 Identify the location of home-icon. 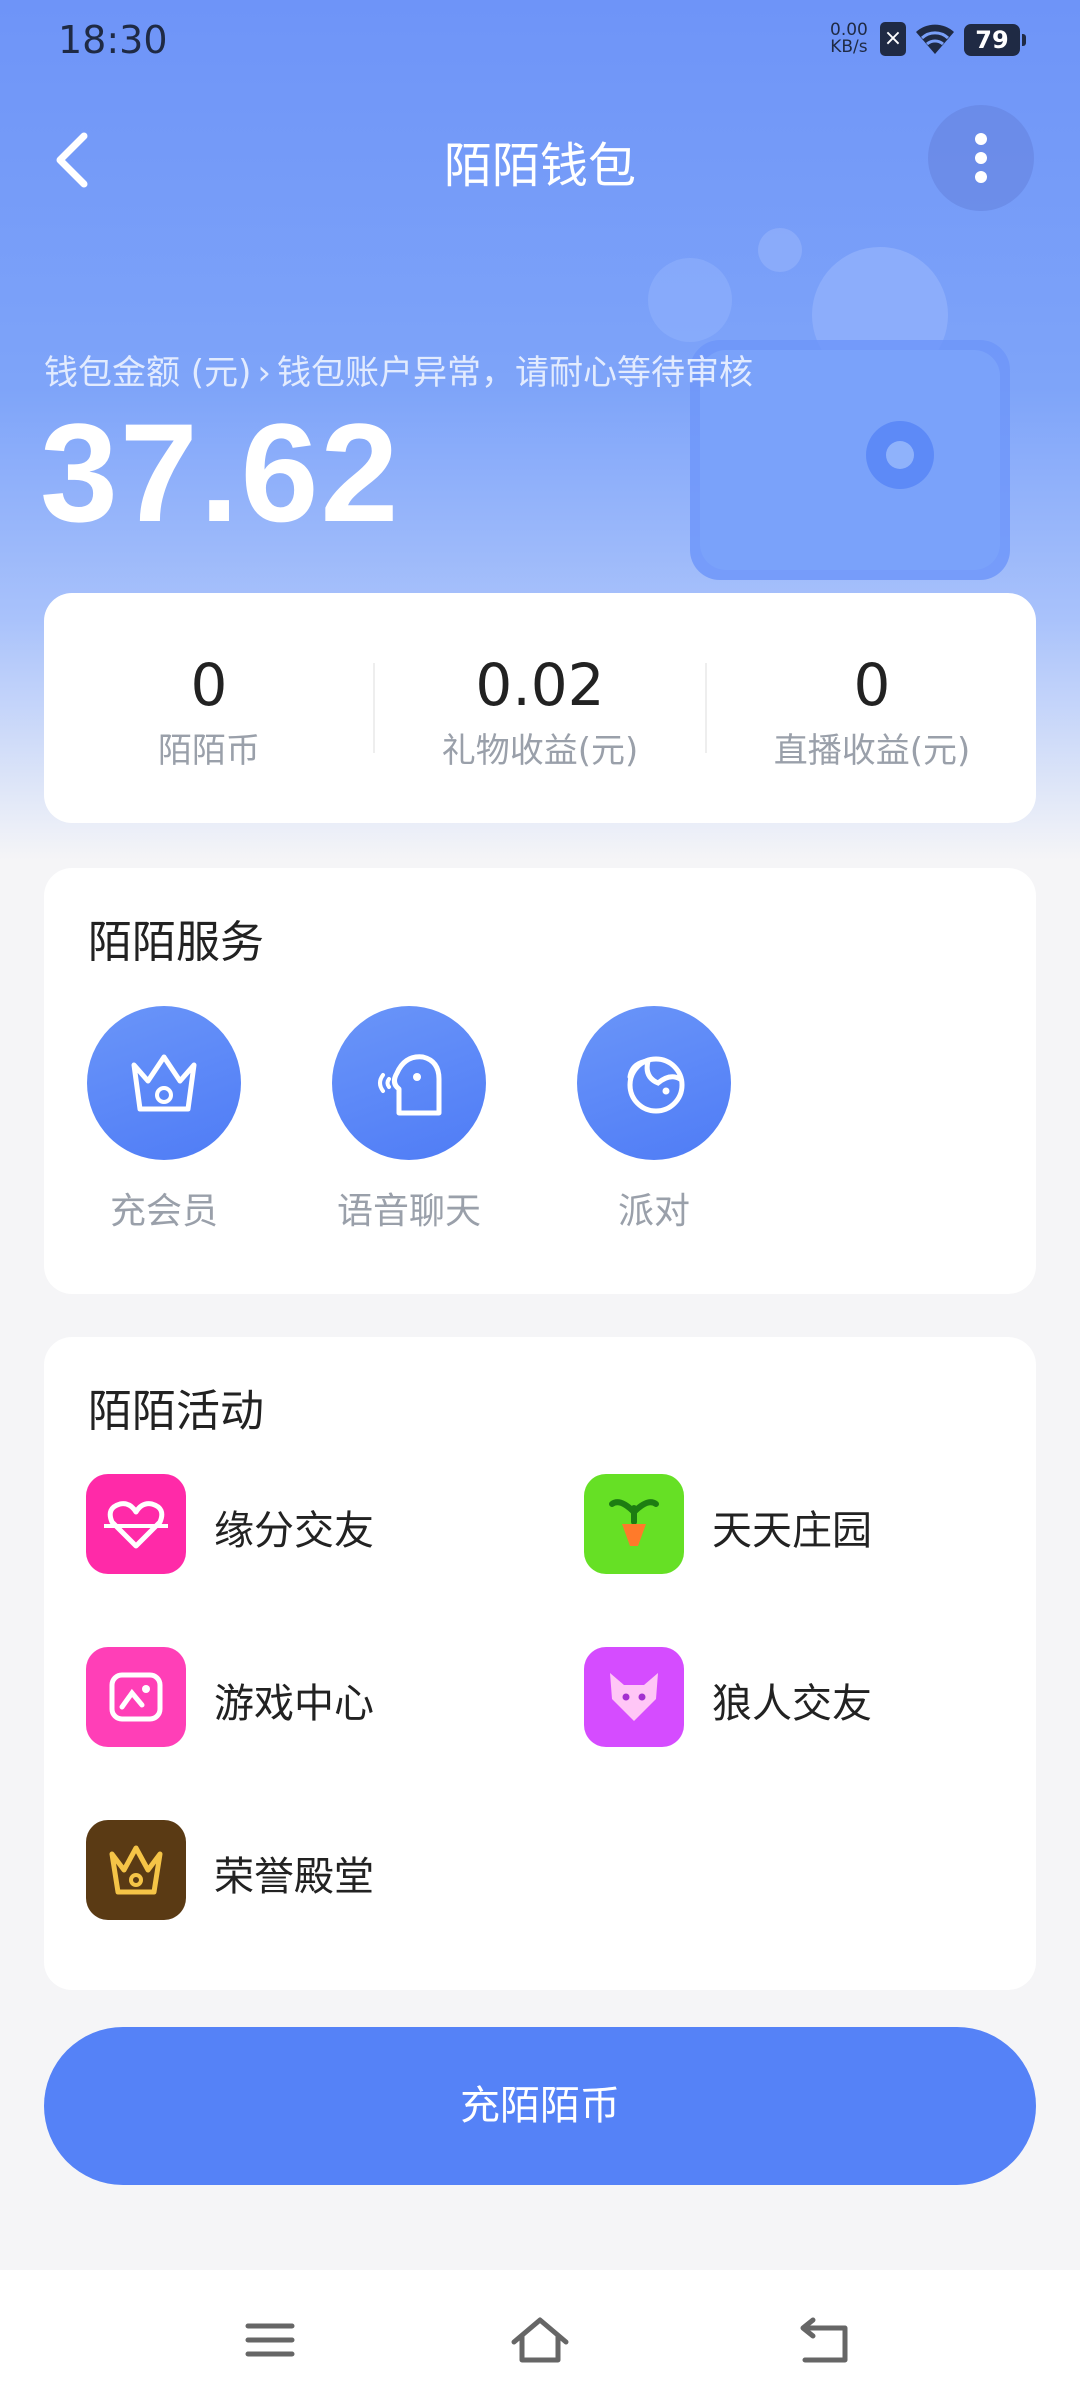
(540, 2340).